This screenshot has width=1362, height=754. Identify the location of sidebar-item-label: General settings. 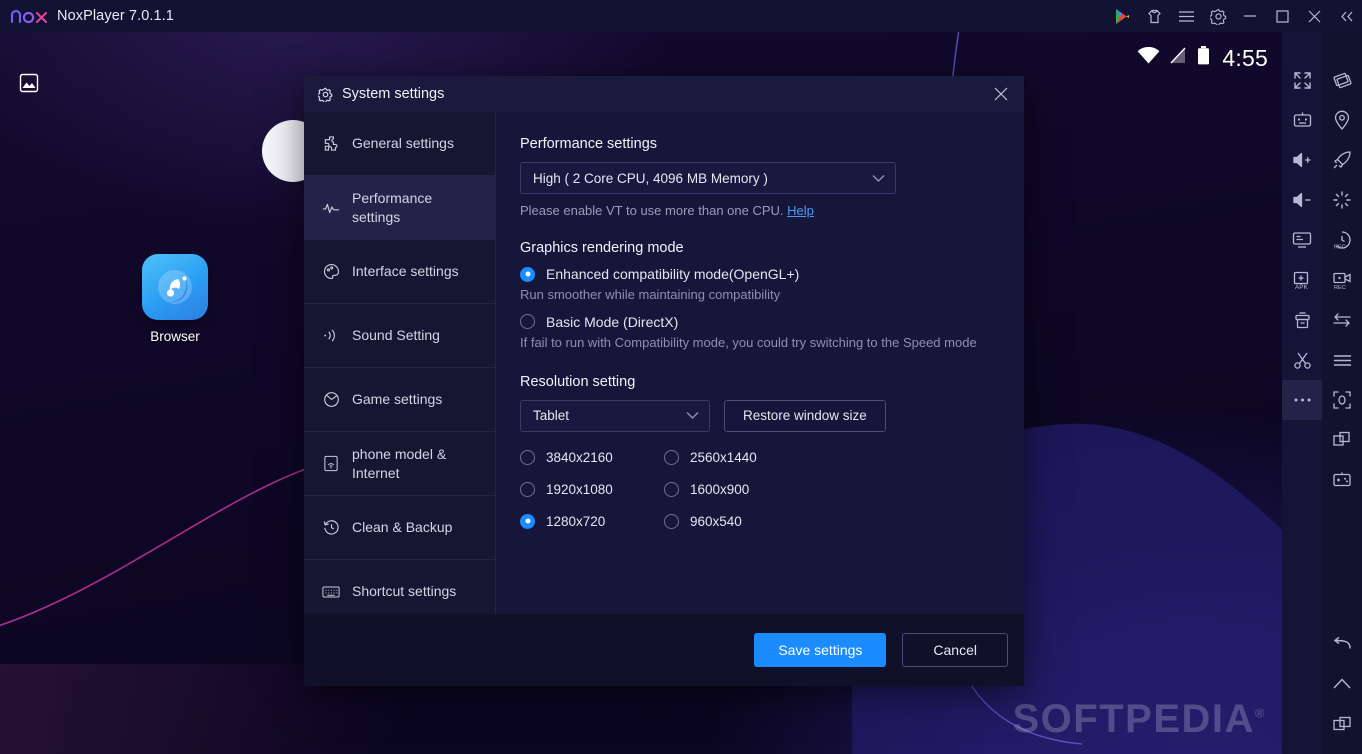
(403, 143).